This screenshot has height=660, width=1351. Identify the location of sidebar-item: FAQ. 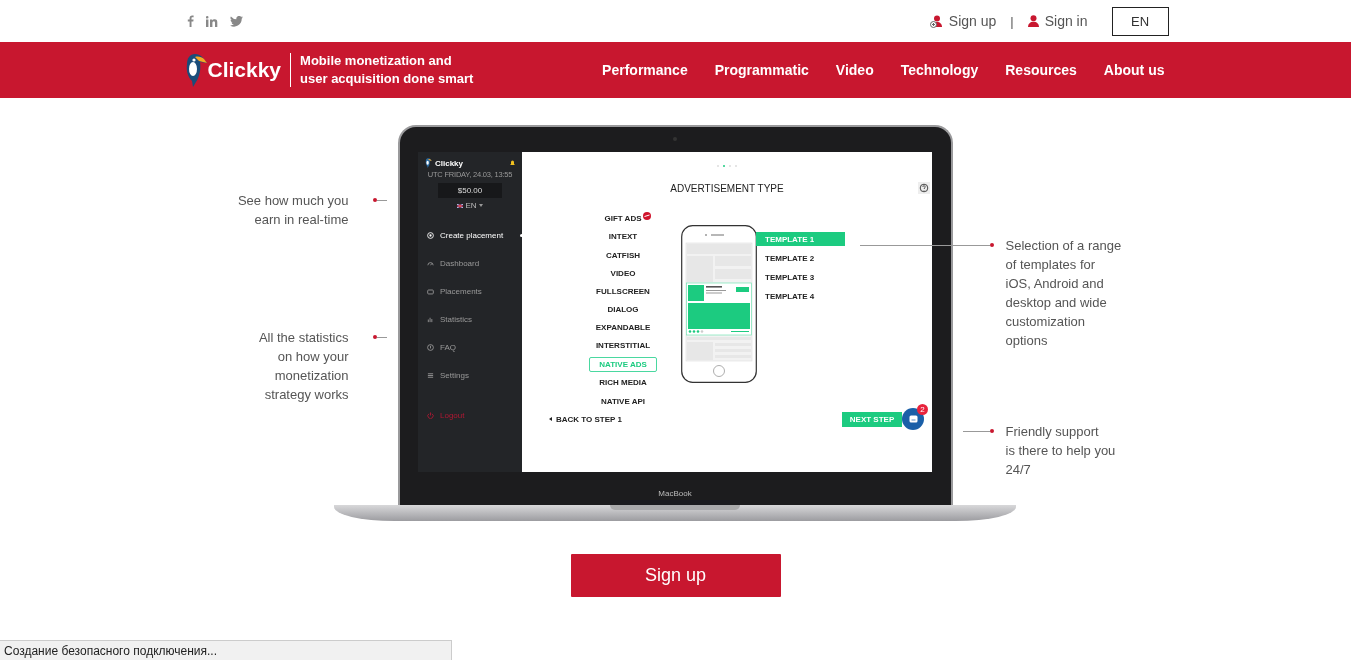
(470, 347).